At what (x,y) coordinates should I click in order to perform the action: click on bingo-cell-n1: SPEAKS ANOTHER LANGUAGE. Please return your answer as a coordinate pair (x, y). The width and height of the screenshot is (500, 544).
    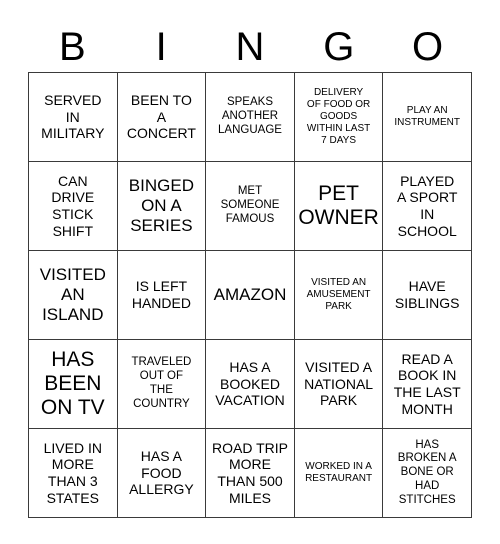
    Looking at the image, I should click on (250, 117).